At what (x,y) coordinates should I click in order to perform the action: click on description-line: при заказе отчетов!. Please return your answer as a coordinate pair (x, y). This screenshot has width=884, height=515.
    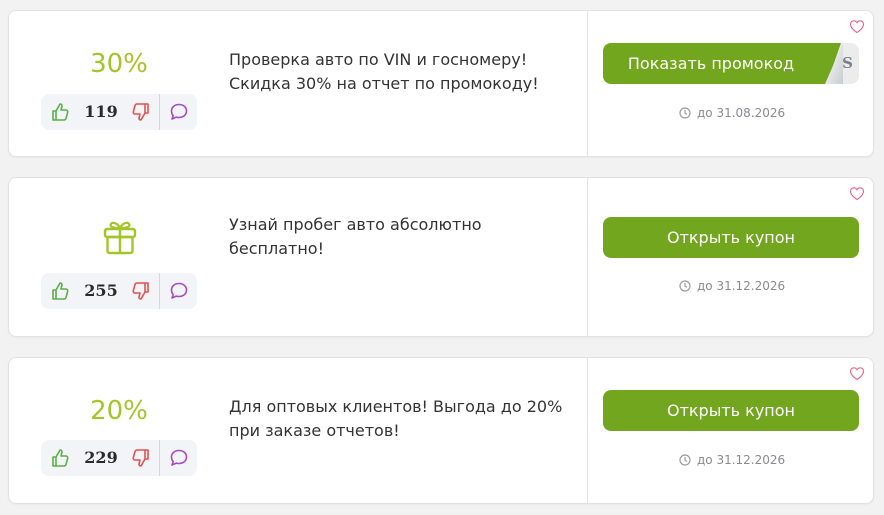
    Looking at the image, I should click on (314, 430).